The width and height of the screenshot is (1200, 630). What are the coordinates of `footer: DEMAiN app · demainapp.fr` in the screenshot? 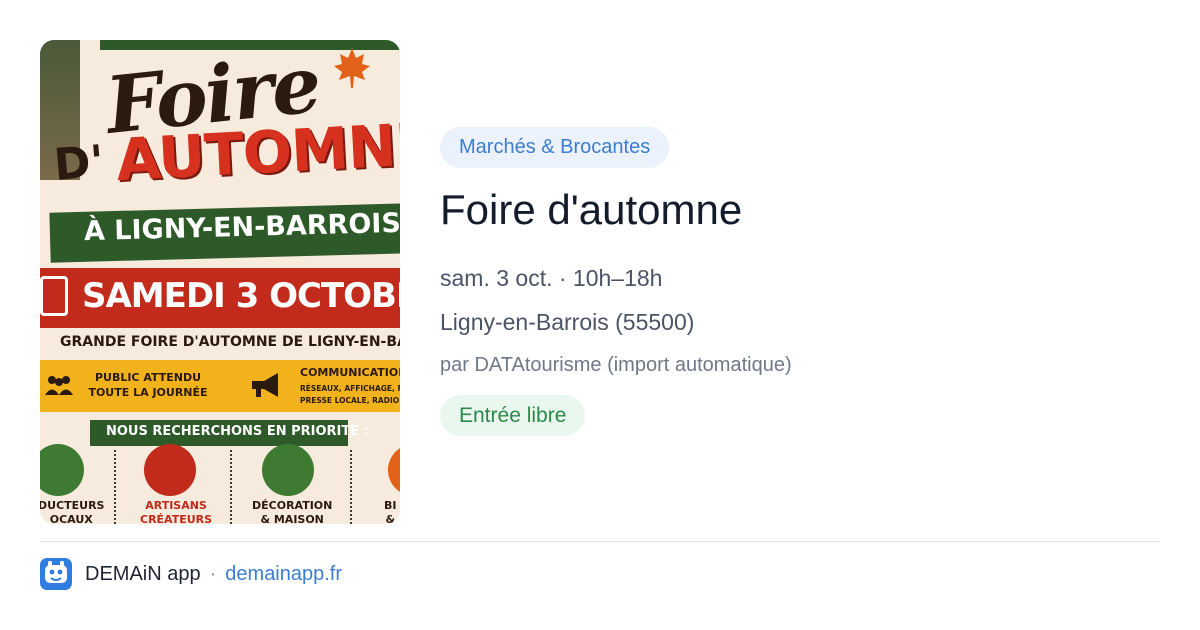 It's located at (191, 574).